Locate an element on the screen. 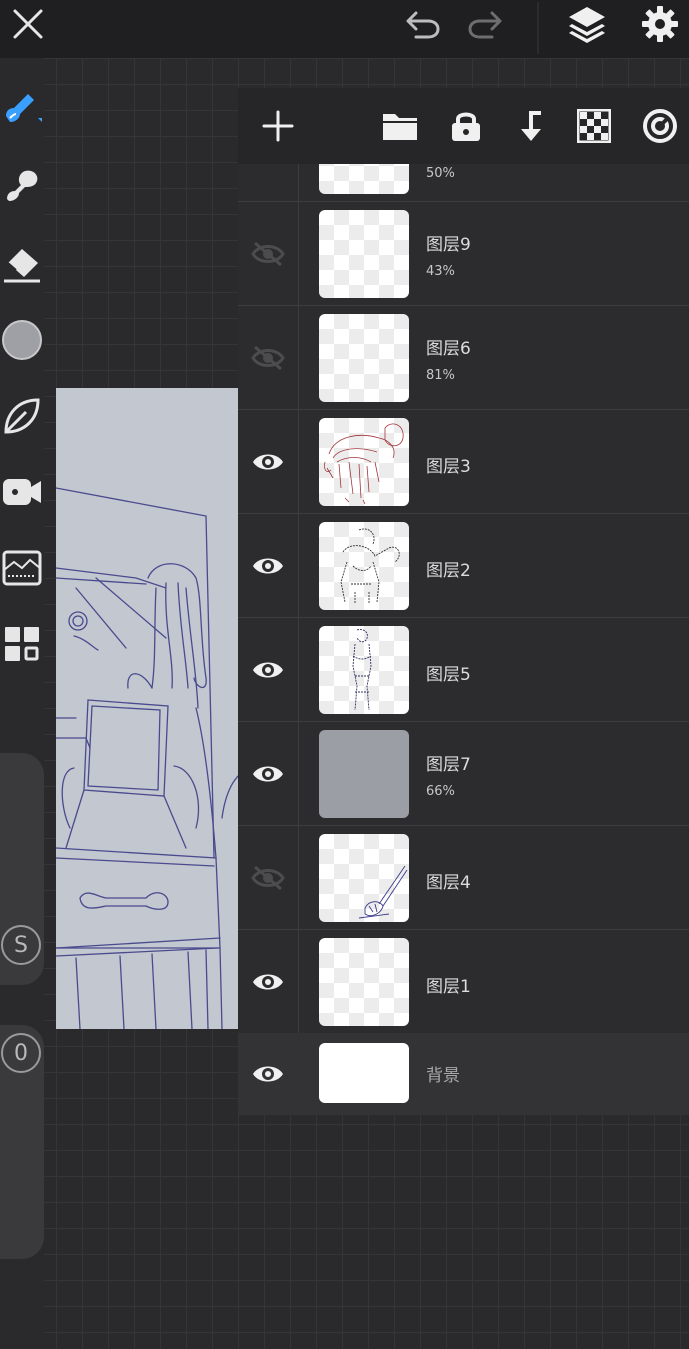  layers-panel-header is located at coordinates (463, 126).